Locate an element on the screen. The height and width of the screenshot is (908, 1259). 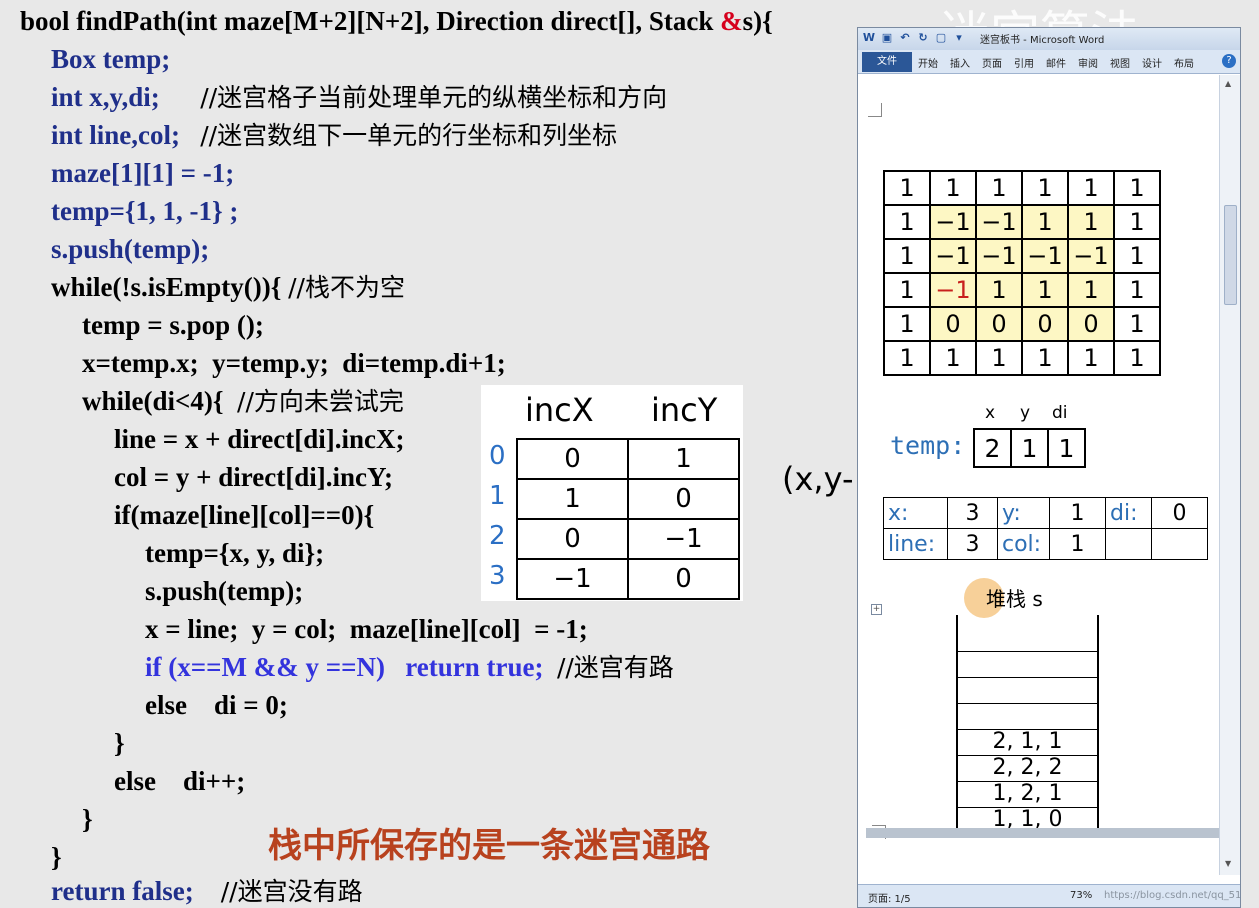
ribbon-tab-insert: 插入 is located at coordinates (960, 62).